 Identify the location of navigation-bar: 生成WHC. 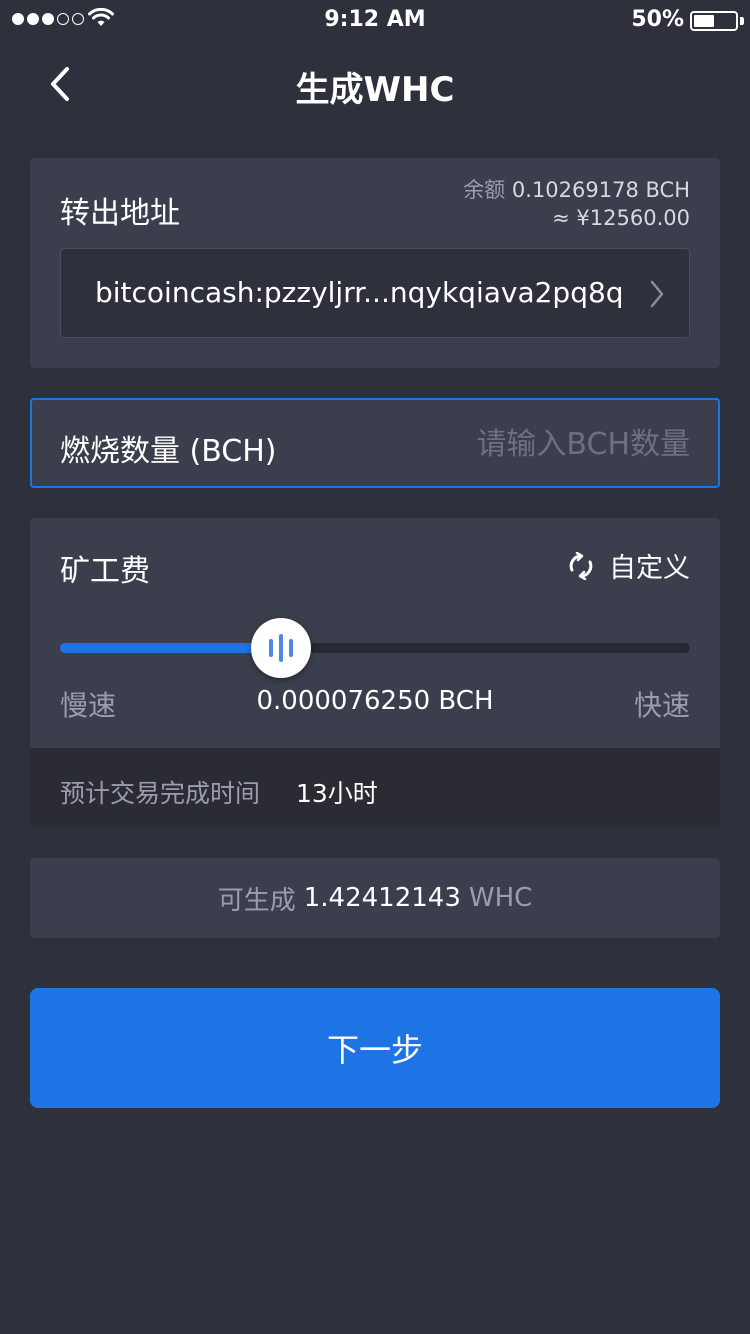
(375, 84).